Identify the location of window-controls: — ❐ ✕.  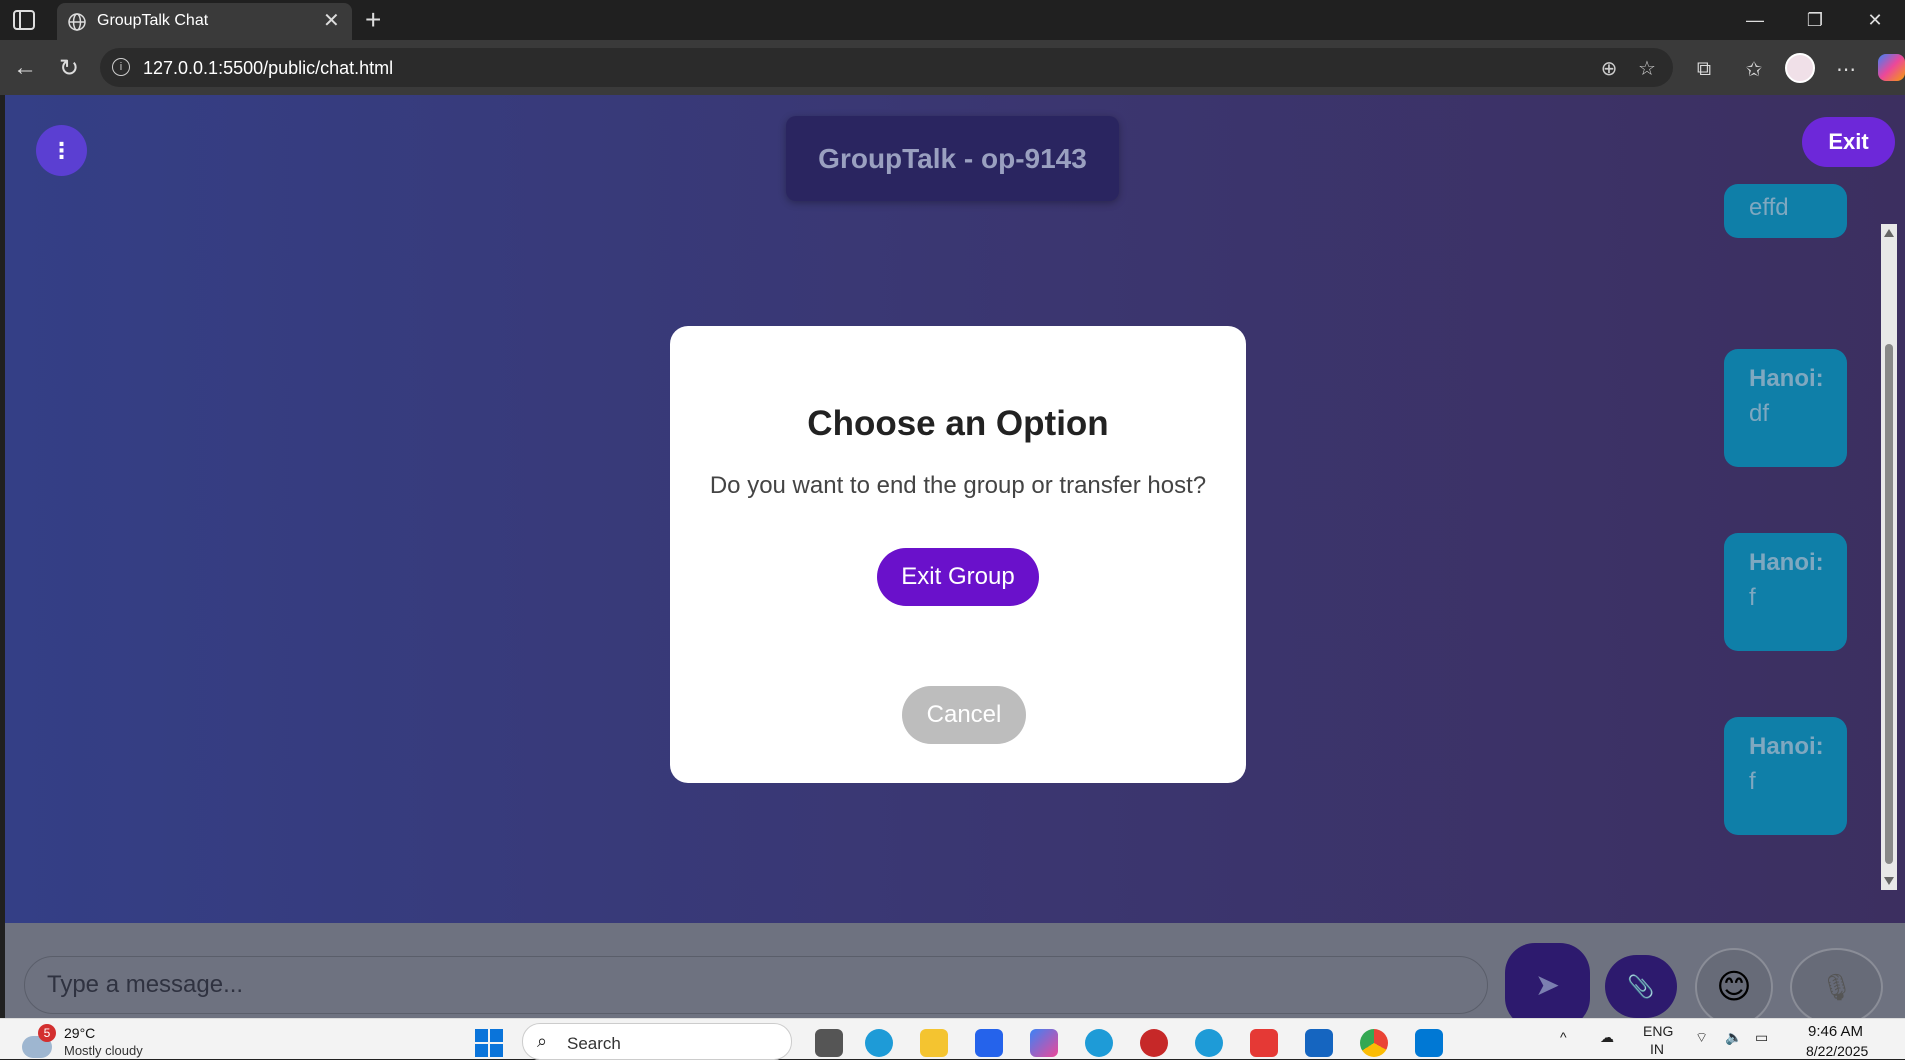
(1815, 20).